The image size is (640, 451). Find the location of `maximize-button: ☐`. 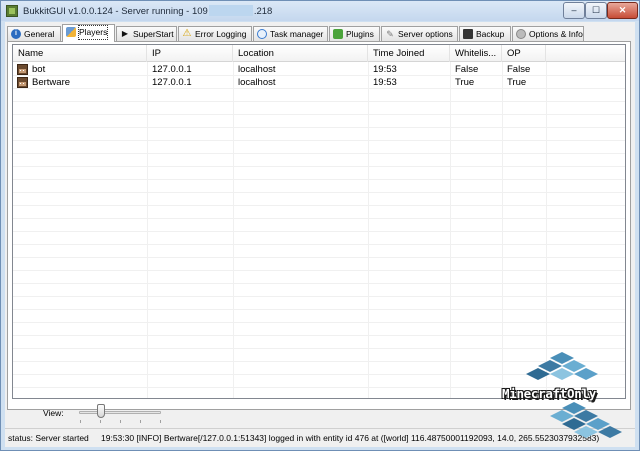

maximize-button: ☐ is located at coordinates (596, 10).